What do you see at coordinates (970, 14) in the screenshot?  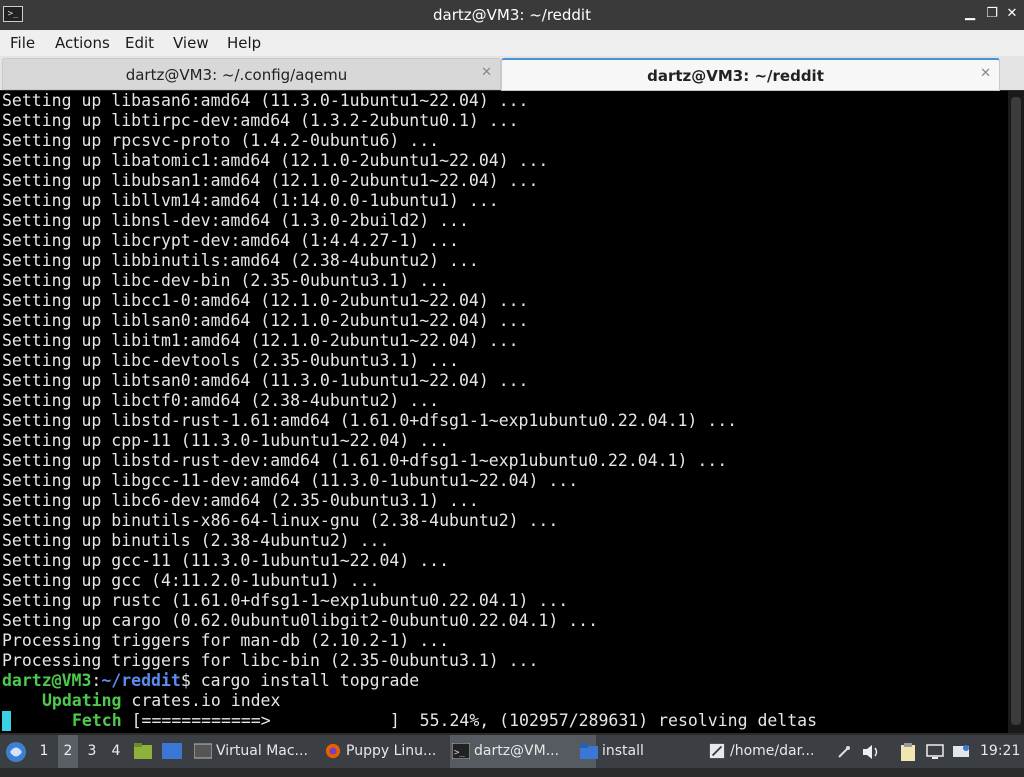 I see `minimize-button: ▁` at bounding box center [970, 14].